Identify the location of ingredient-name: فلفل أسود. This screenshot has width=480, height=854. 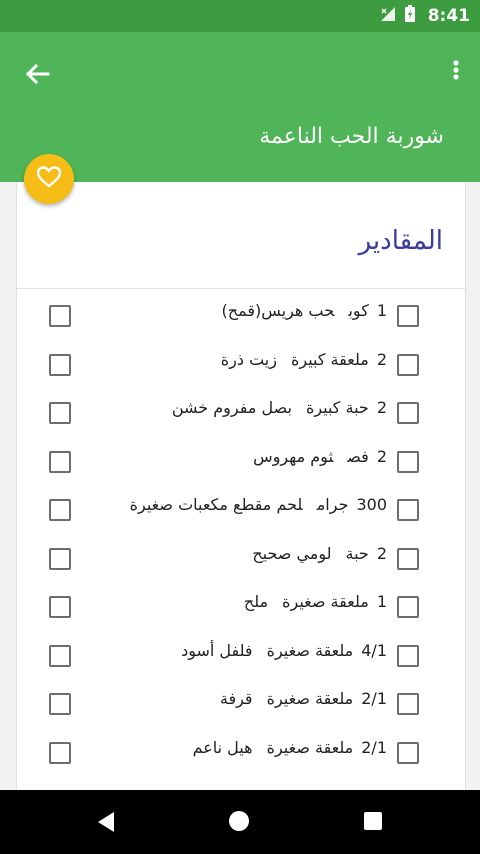
(217, 650).